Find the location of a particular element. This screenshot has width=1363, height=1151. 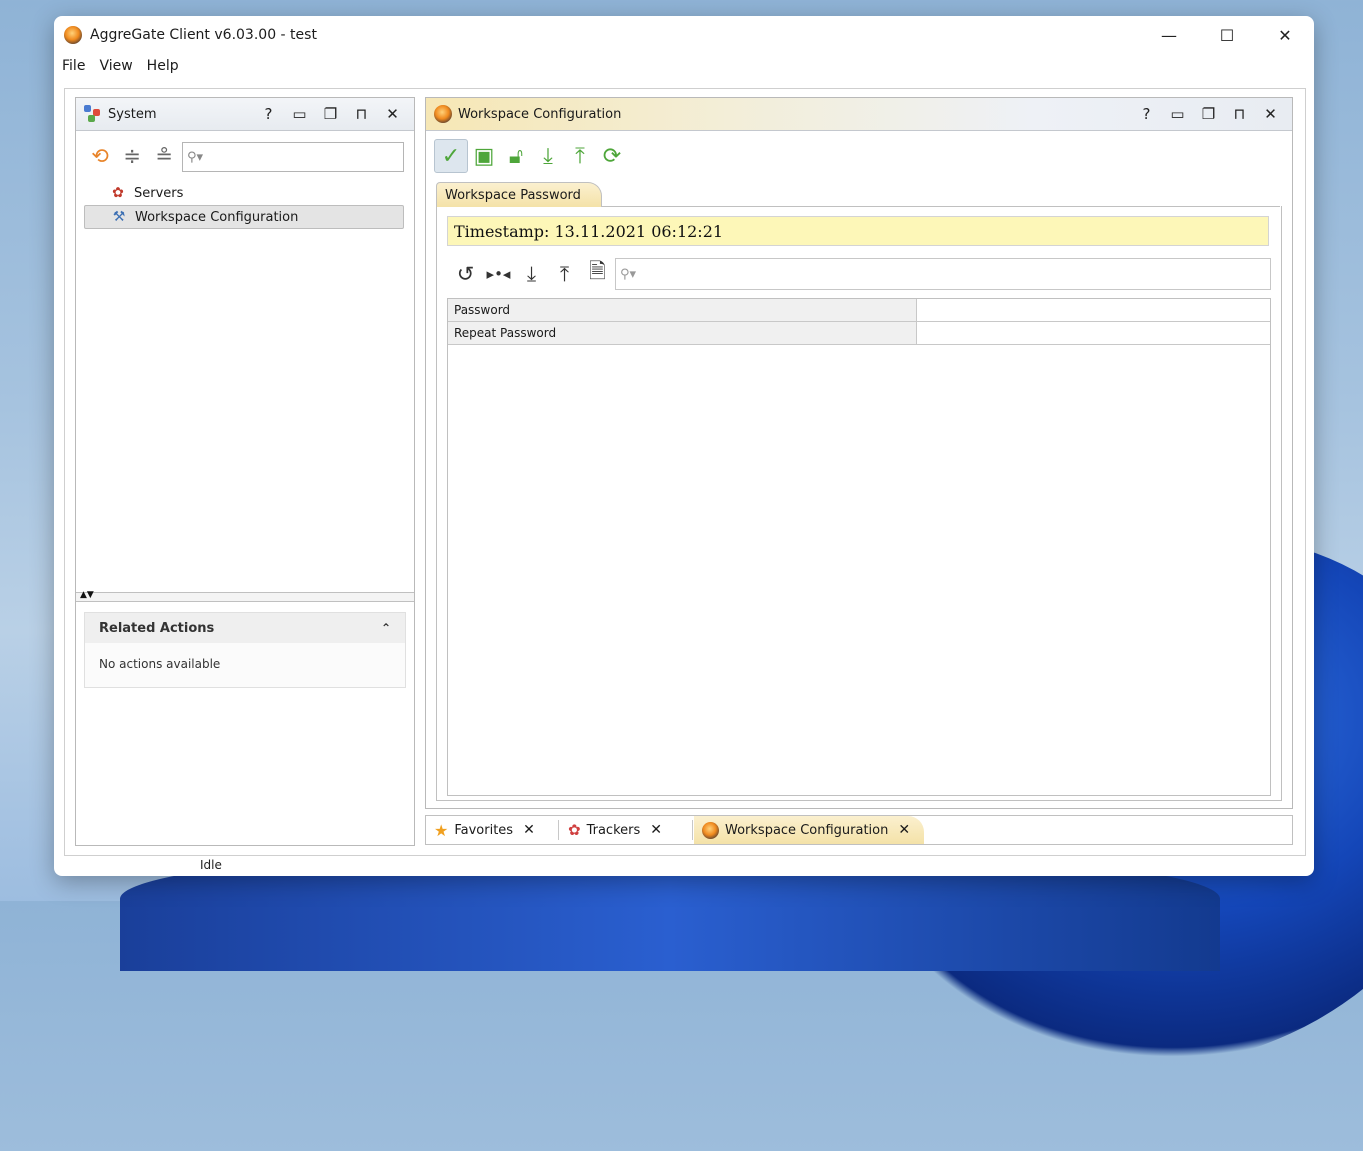

workspace-config-toolbar: ✓ ▣ 🔓︎ ⤓ ⤒ ⟳ is located at coordinates (531, 156).